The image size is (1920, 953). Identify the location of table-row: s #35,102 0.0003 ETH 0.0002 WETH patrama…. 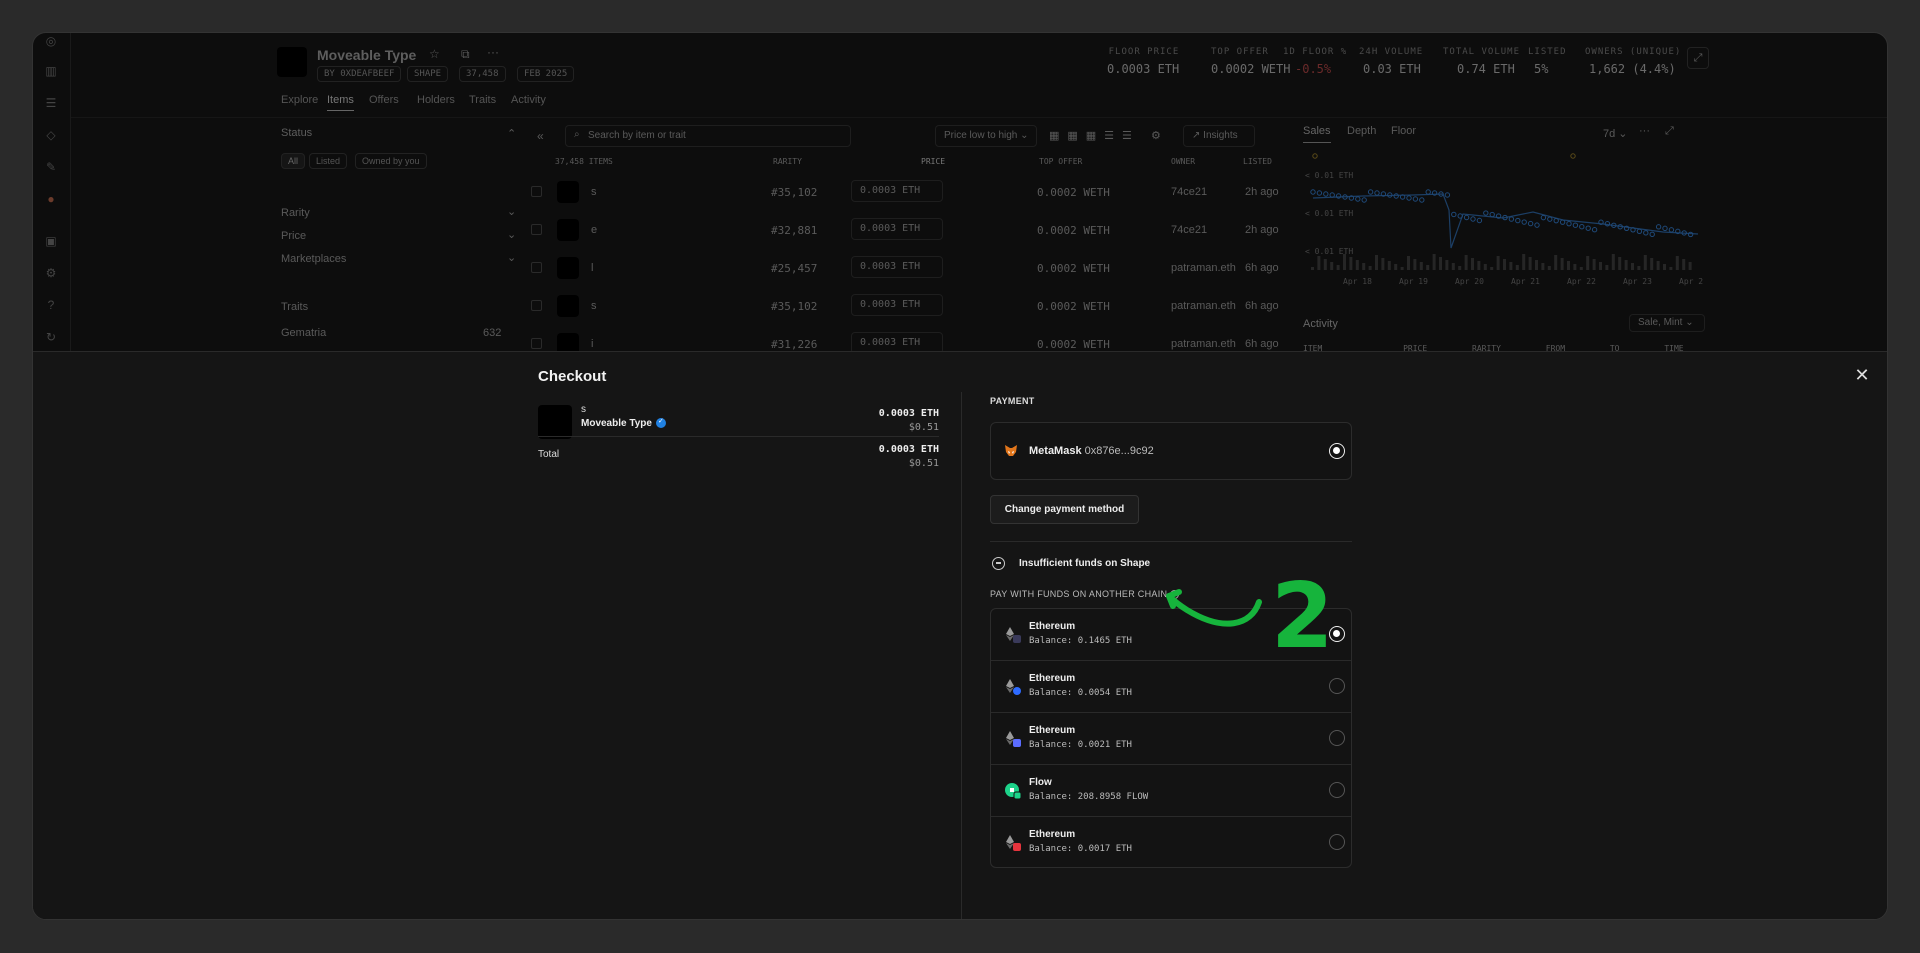
(911, 305).